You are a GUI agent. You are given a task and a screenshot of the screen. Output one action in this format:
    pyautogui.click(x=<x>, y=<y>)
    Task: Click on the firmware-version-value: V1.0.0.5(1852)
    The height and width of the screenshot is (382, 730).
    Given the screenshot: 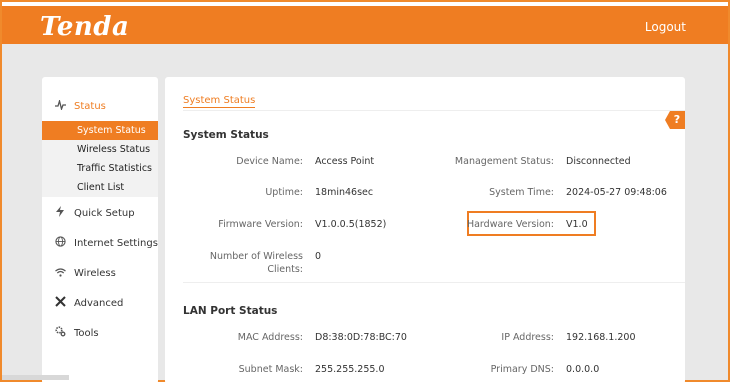 What is the action you would take?
    pyautogui.click(x=351, y=224)
    